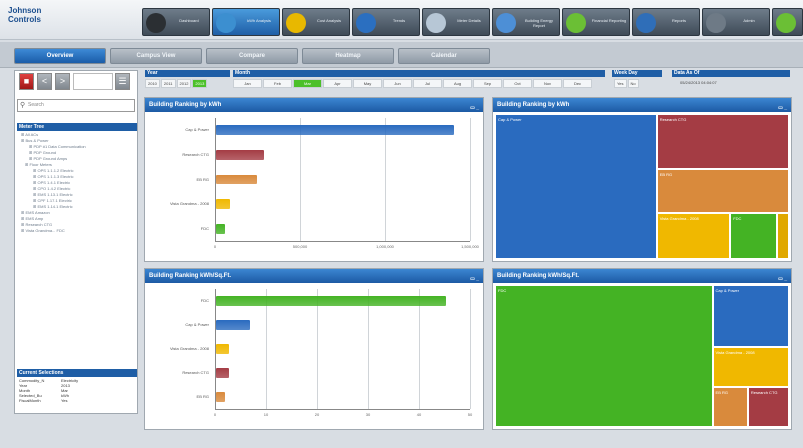 This screenshot has width=803, height=448. Describe the element at coordinates (348, 56) in the screenshot. I see `tab-heatmap: Heatmap` at that location.